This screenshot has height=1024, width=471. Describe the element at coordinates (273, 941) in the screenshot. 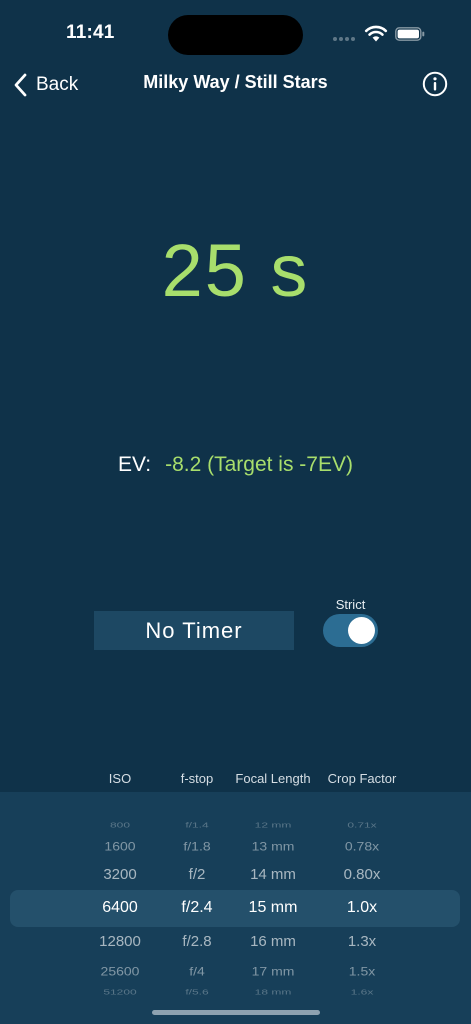

I see `focal-length-option: 16 mm` at that location.